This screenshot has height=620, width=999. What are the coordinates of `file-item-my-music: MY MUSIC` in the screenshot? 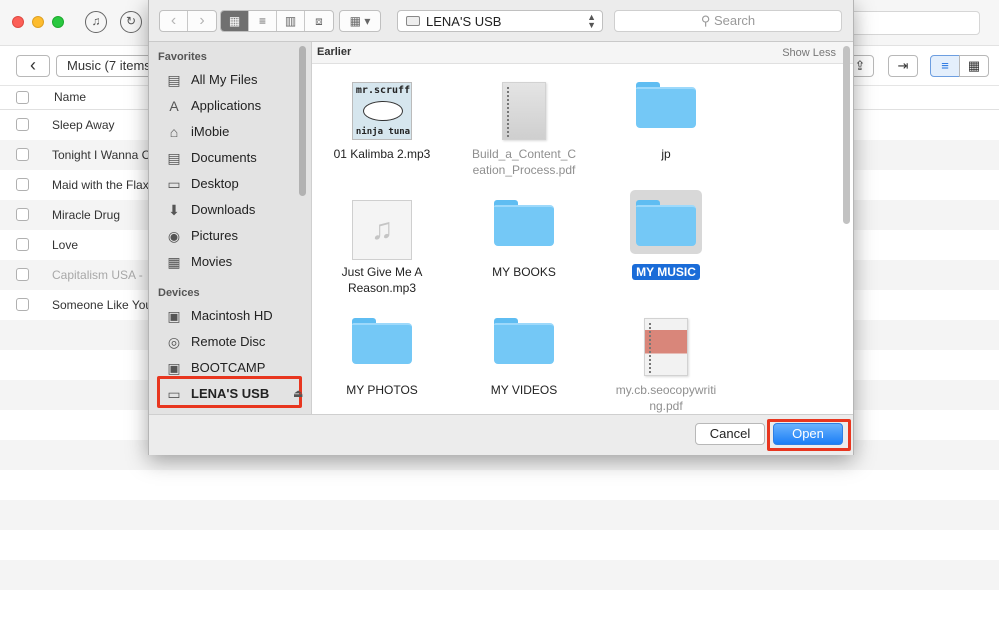 It's located at (666, 250).